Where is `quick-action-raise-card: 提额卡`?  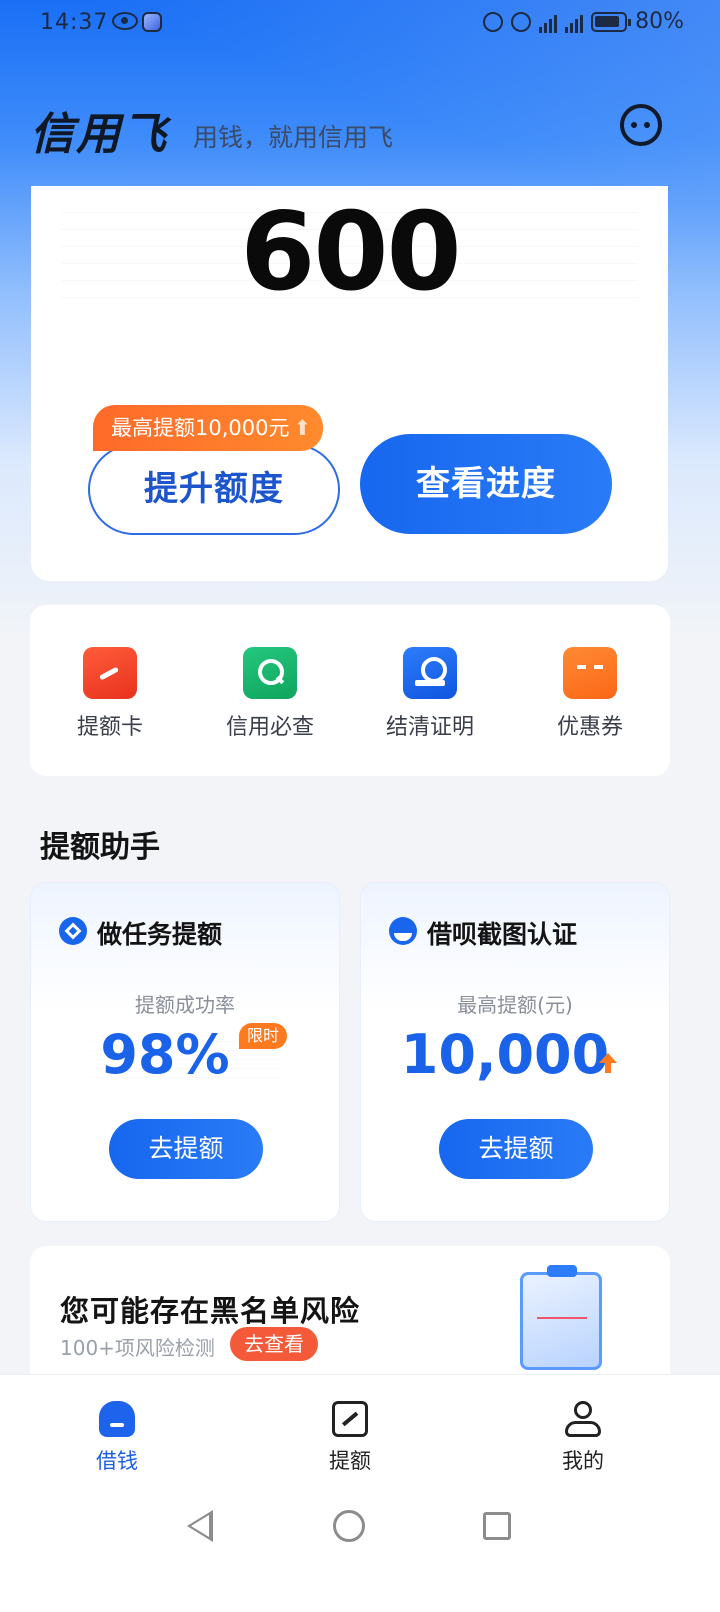
quick-action-raise-card: 提额卡 is located at coordinates (110, 694).